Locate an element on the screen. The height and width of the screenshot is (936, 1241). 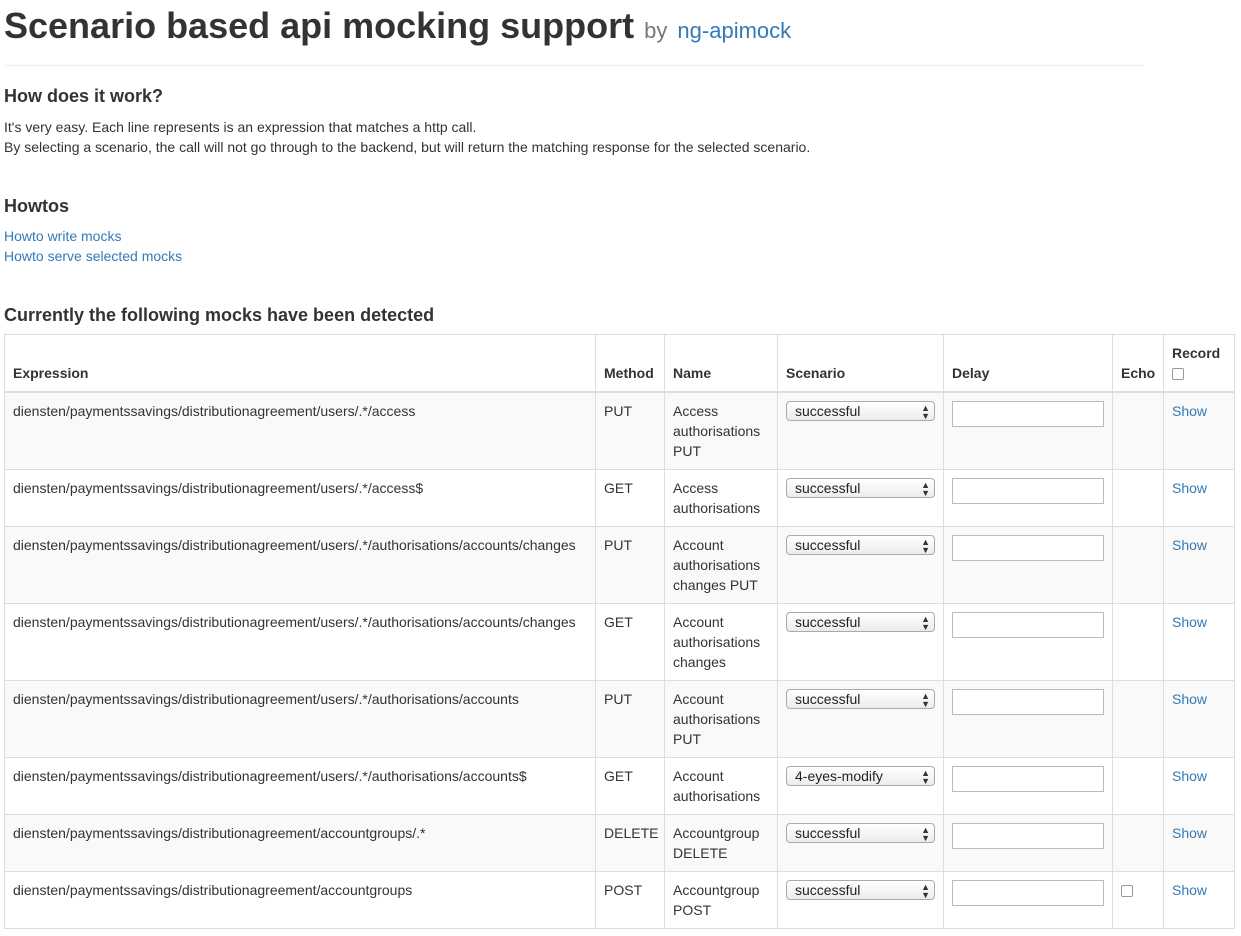
column-header-delay: Delay is located at coordinates (1028, 363).